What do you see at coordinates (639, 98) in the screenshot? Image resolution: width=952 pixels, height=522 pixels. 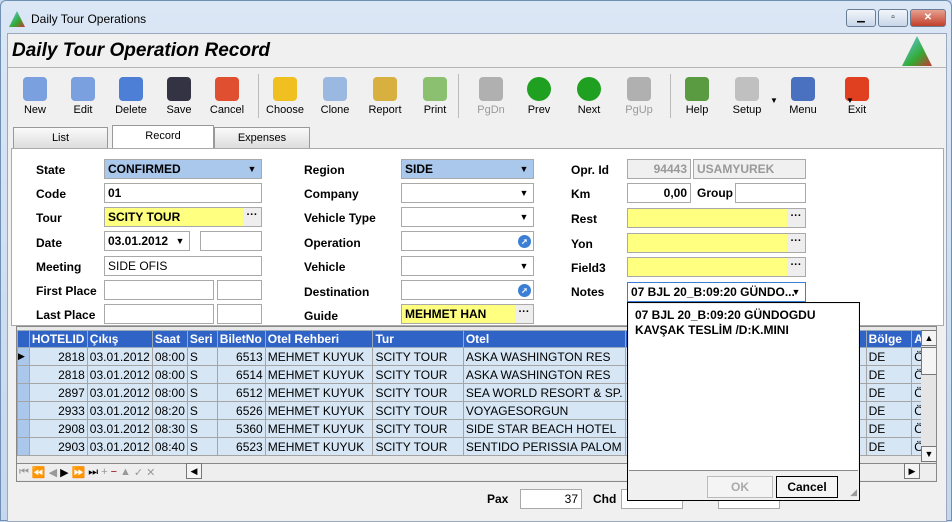 I see `pgup-button: PgUp` at bounding box center [639, 98].